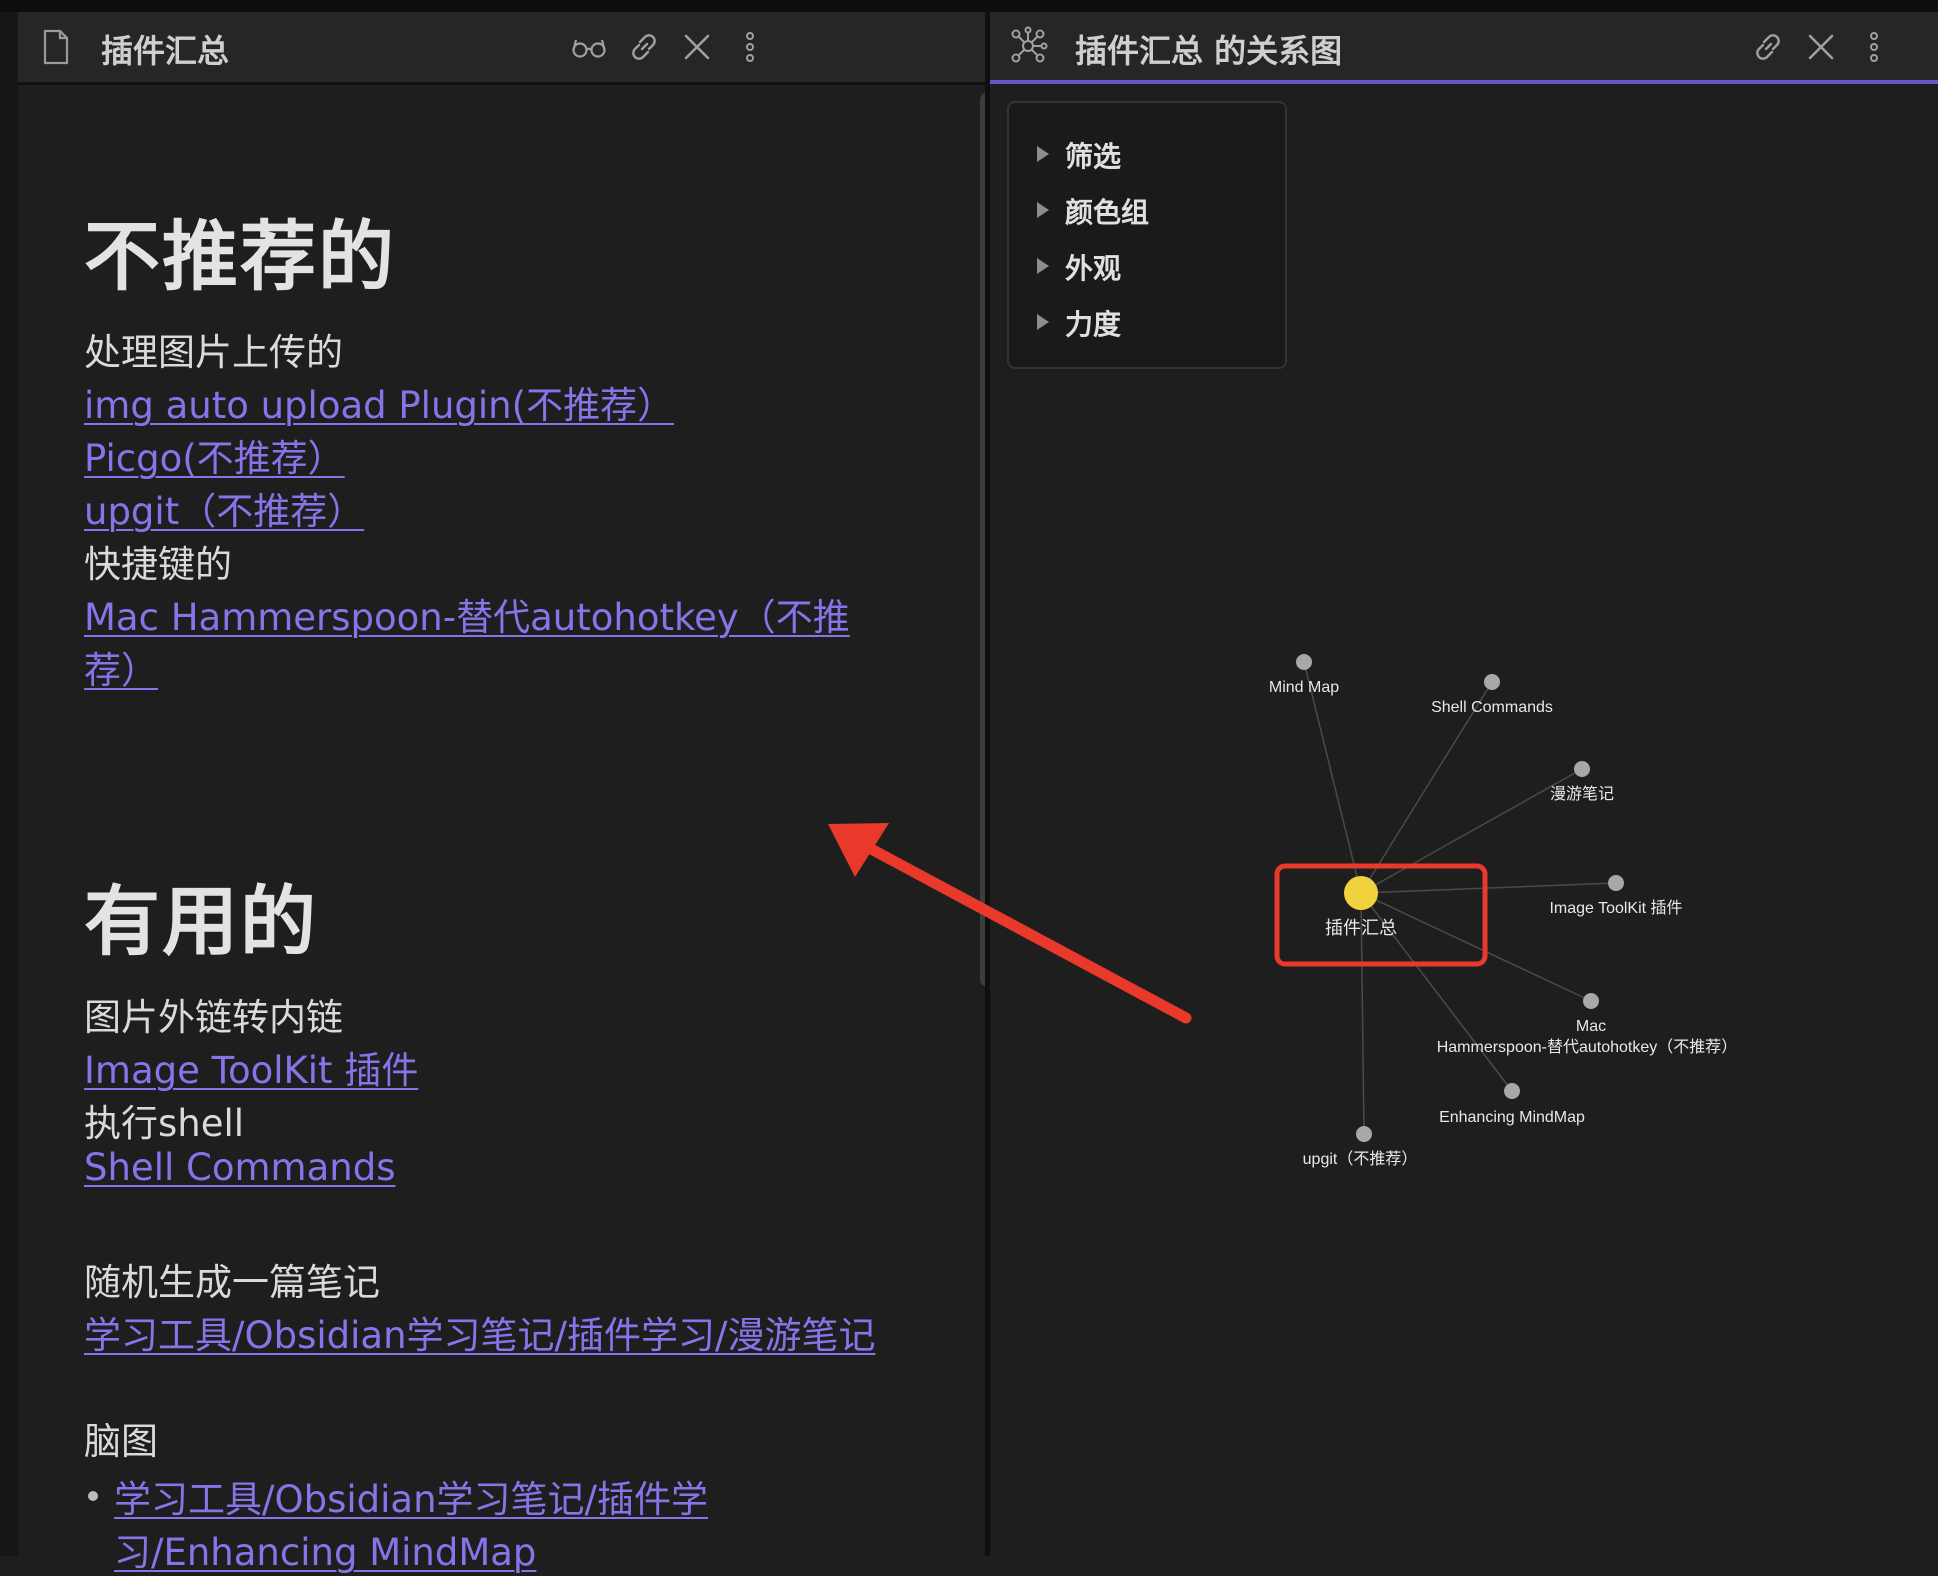 Image resolution: width=1938 pixels, height=1576 pixels. What do you see at coordinates (213, 352) in the screenshot?
I see `text-image-upload: 处理图片上传的` at bounding box center [213, 352].